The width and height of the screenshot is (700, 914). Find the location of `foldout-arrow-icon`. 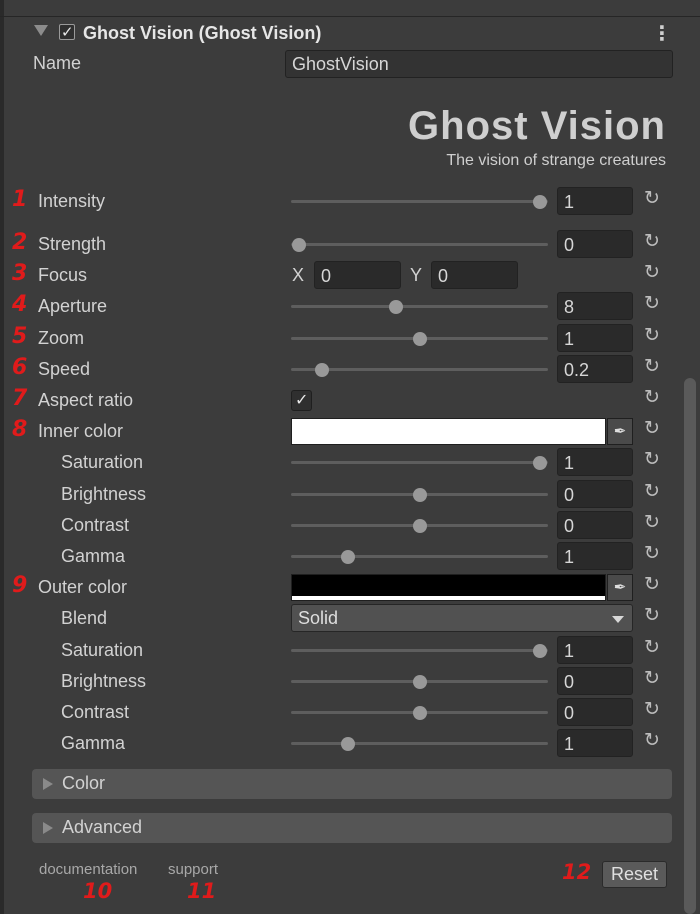

foldout-arrow-icon is located at coordinates (41, 30).